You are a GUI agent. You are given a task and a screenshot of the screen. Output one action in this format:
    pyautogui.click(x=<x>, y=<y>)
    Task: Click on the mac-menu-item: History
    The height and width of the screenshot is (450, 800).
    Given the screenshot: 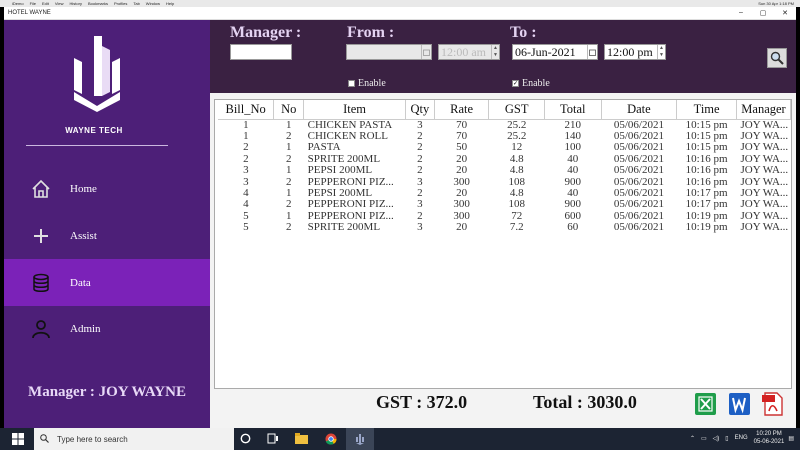 What is the action you would take?
    pyautogui.click(x=76, y=3)
    